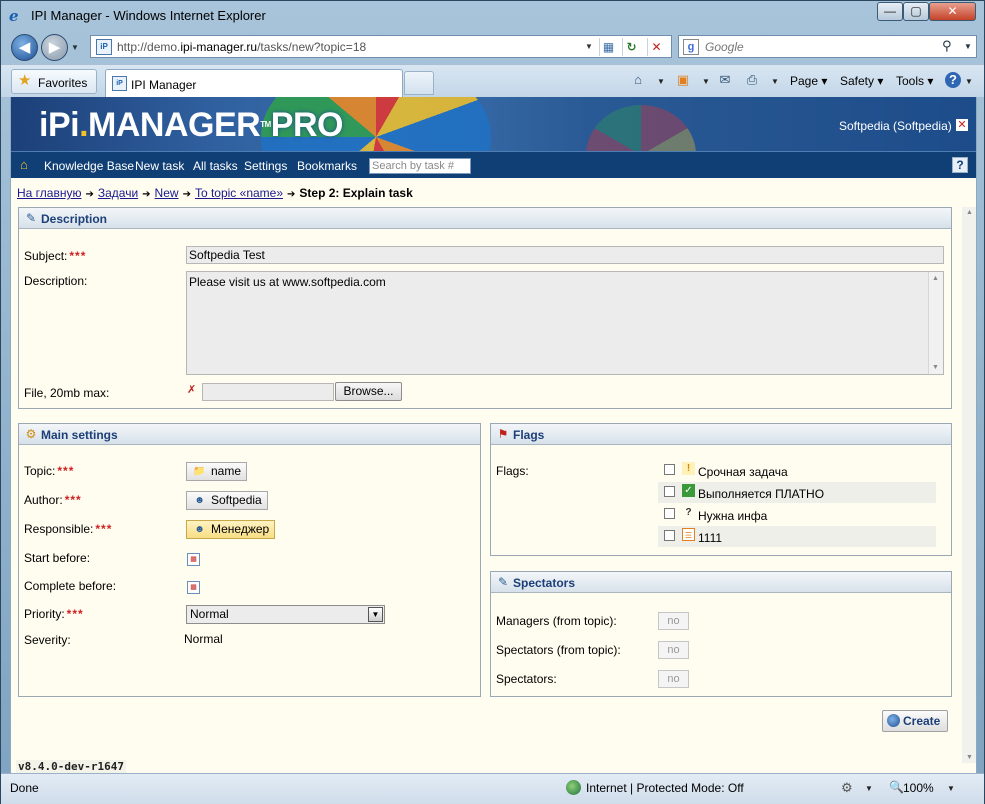 This screenshot has height=804, width=985. Describe the element at coordinates (239, 193) in the screenshot. I see `breadcrumb-topic: To topic «name»` at that location.